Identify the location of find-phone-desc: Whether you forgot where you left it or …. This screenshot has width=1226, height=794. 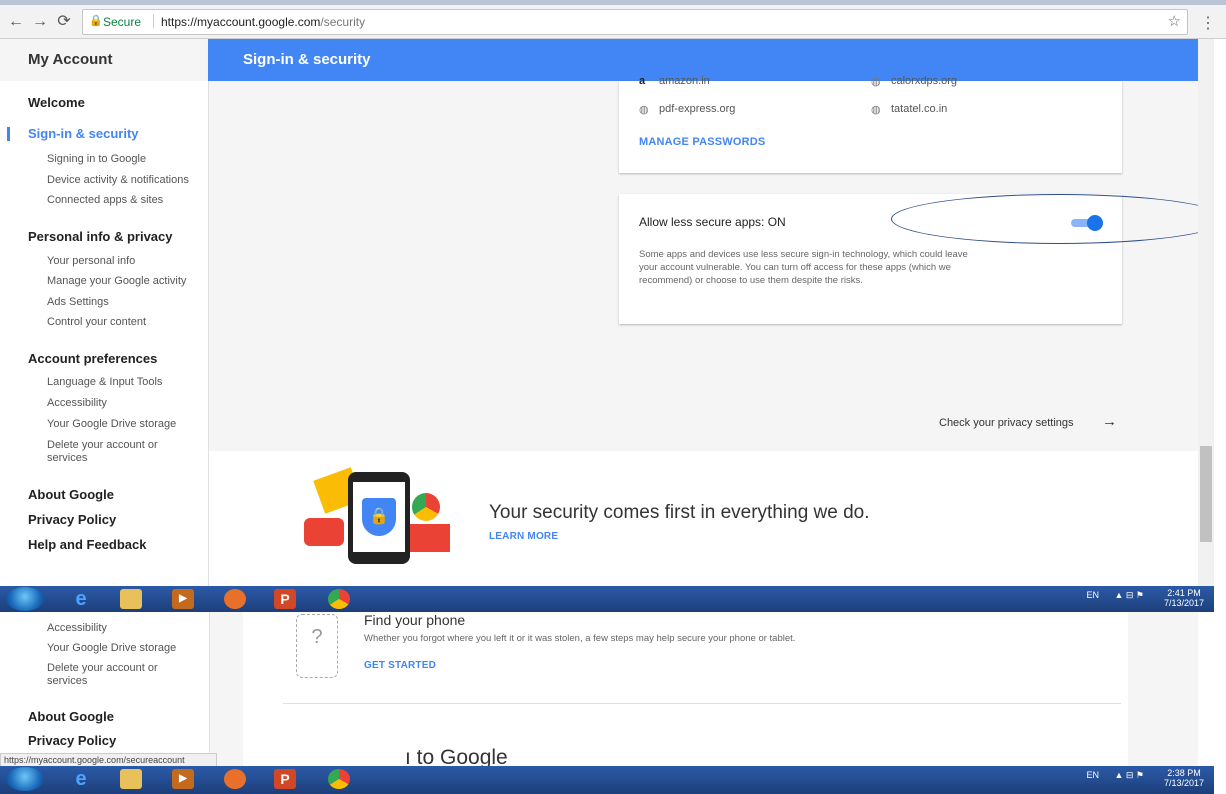
(580, 638).